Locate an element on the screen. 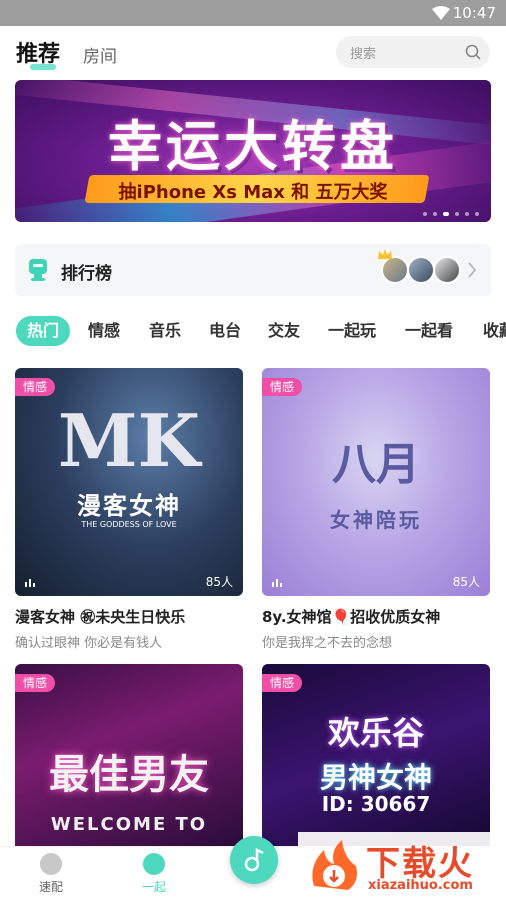 The width and height of the screenshot is (506, 900). room-cover: 最佳男友 WELCOME TO 情感 is located at coordinates (129, 755).